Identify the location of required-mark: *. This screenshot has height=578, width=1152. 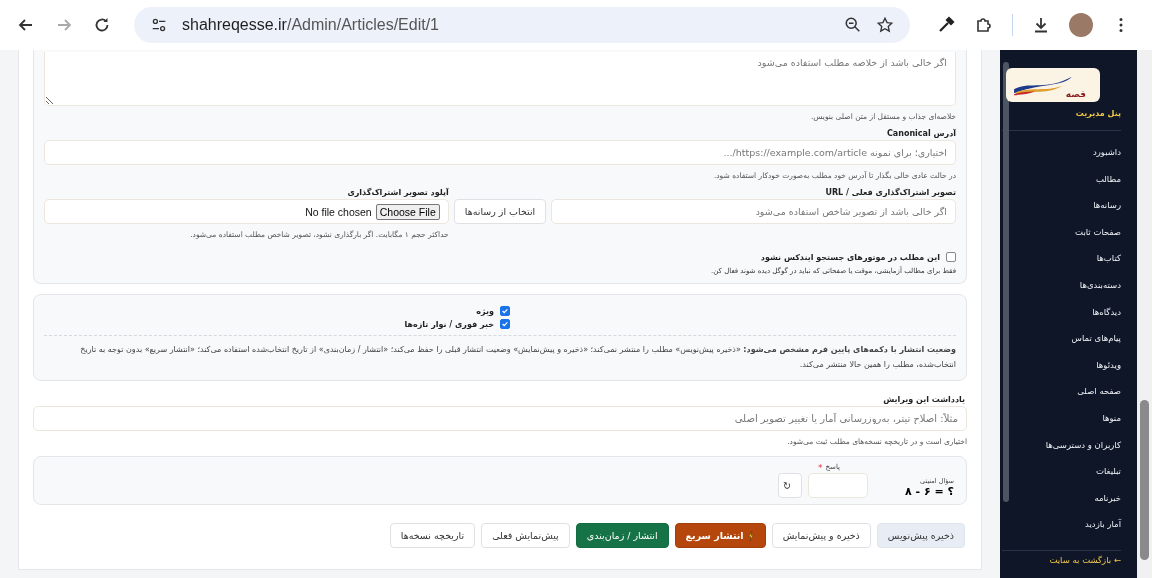
(820, 468).